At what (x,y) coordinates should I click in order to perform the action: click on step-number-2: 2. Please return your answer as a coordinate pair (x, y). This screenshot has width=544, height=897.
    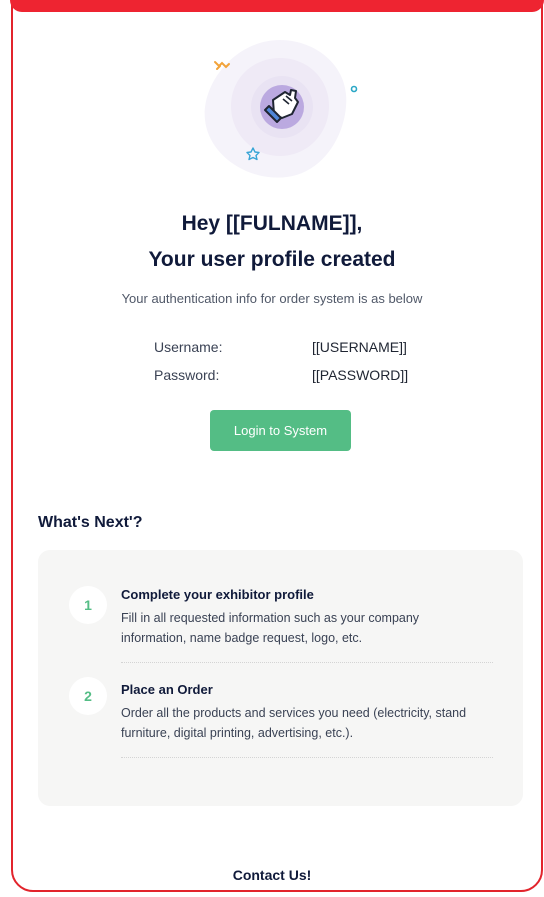
    Looking at the image, I should click on (88, 696).